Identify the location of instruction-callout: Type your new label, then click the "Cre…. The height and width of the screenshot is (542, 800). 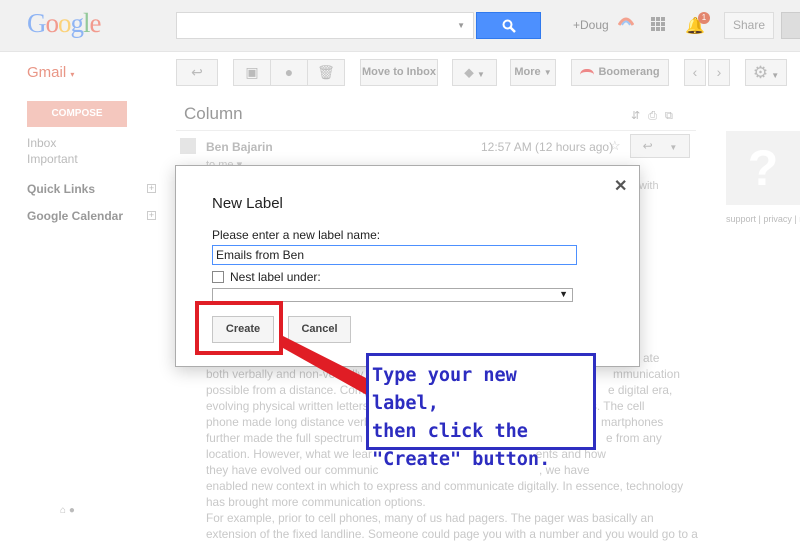
(481, 411).